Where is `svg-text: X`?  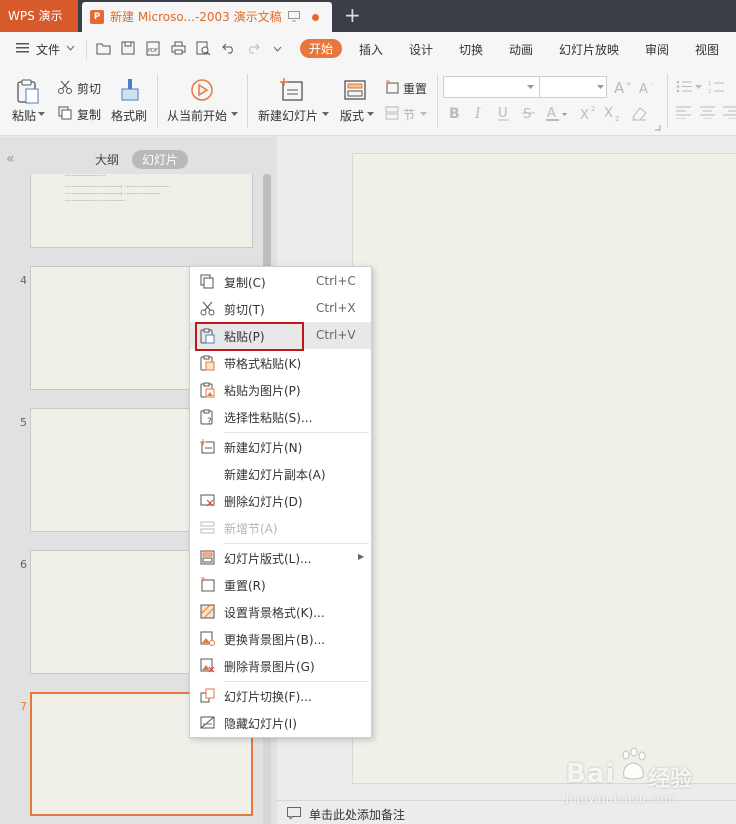 svg-text: X is located at coordinates (608, 113).